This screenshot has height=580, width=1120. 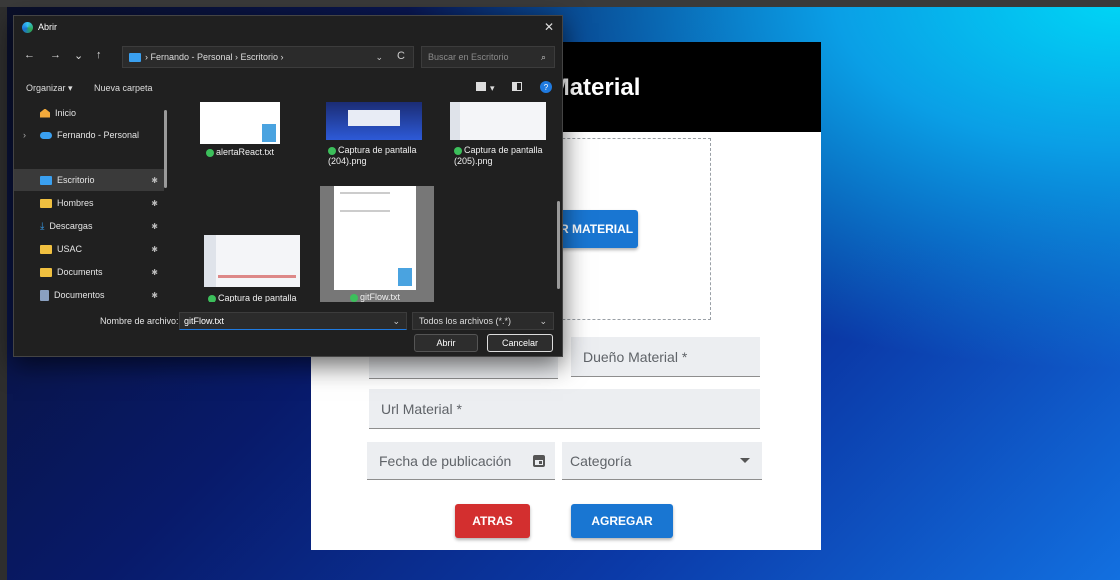 I want to click on sidebar-item-label: Descargas, so click(x=71, y=226).